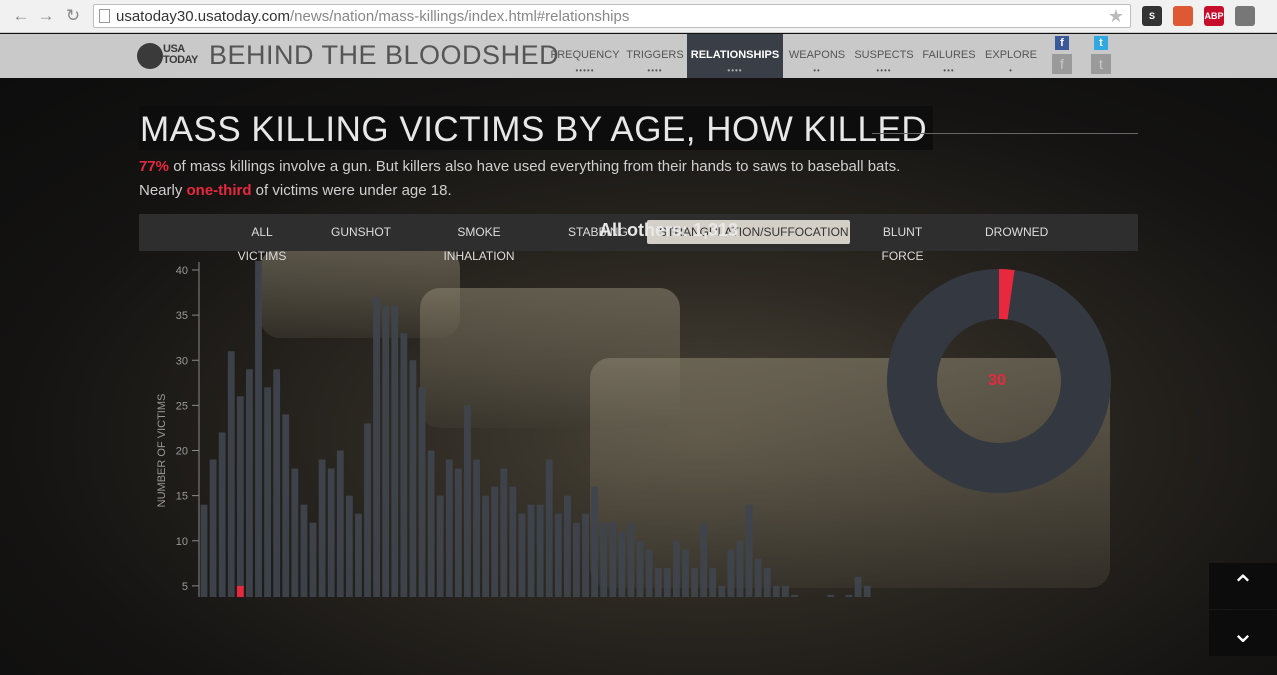 This screenshot has width=1277, height=675. What do you see at coordinates (182, 271) in the screenshot?
I see `y-tick-label: 40` at bounding box center [182, 271].